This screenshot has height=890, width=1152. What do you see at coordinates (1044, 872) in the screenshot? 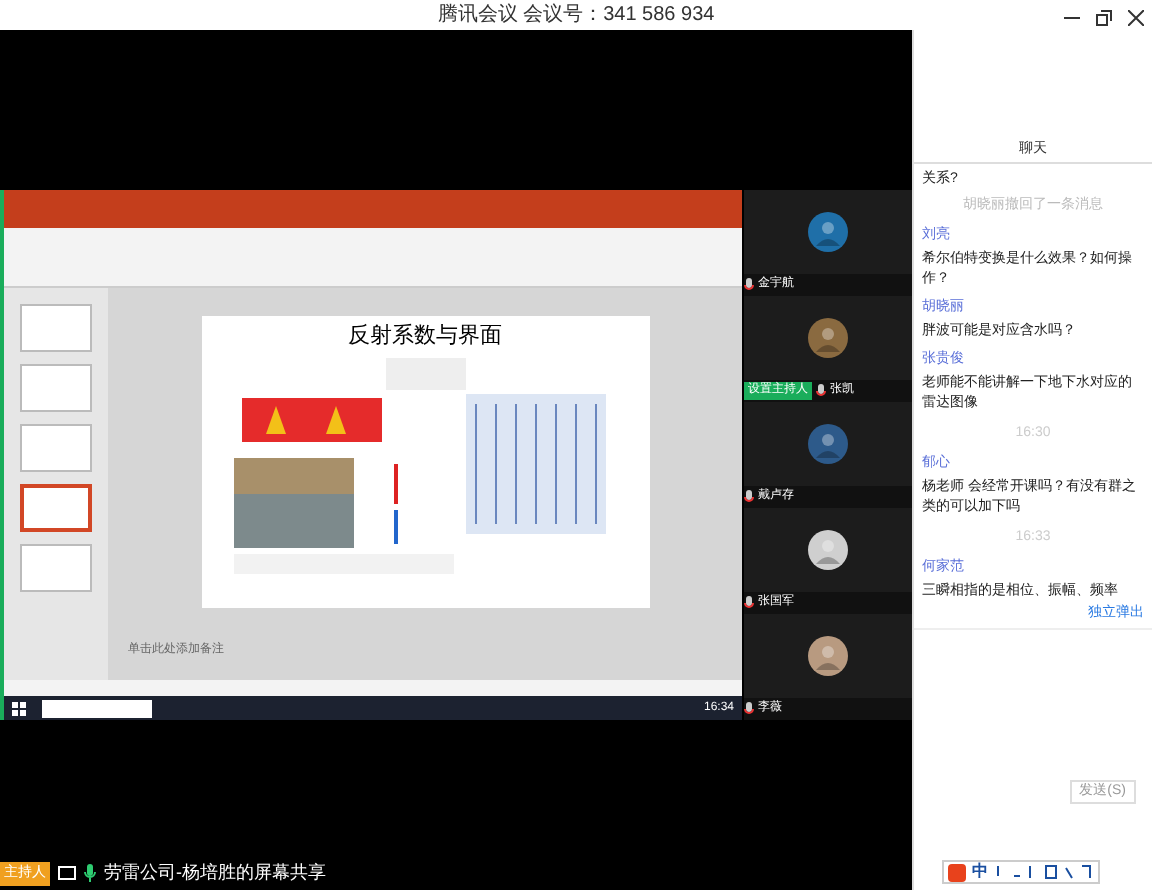
I see `toolbar-icons-drawing` at bounding box center [1044, 872].